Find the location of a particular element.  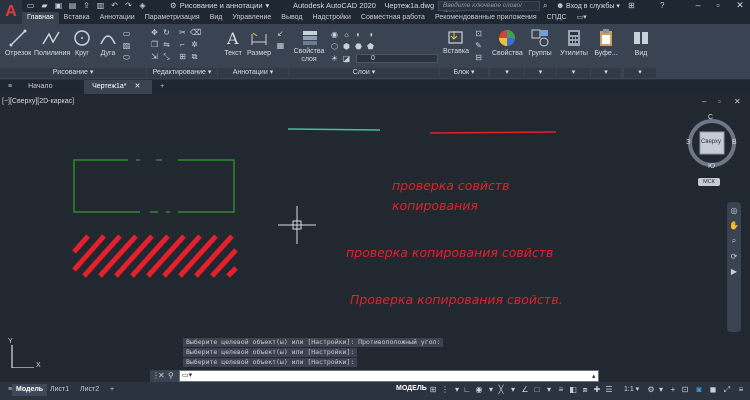

draw-panel-title: Рисование ▾ is located at coordinates (73, 73).